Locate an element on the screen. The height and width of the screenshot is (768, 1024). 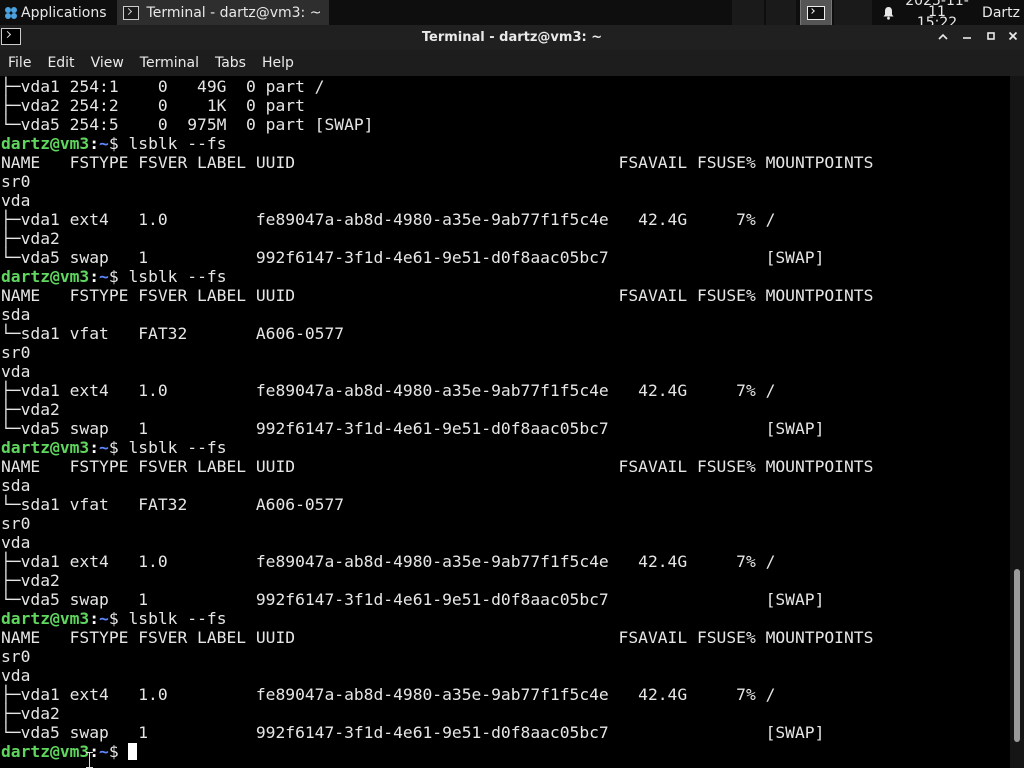
menu-tabs: Tabs is located at coordinates (230, 63).